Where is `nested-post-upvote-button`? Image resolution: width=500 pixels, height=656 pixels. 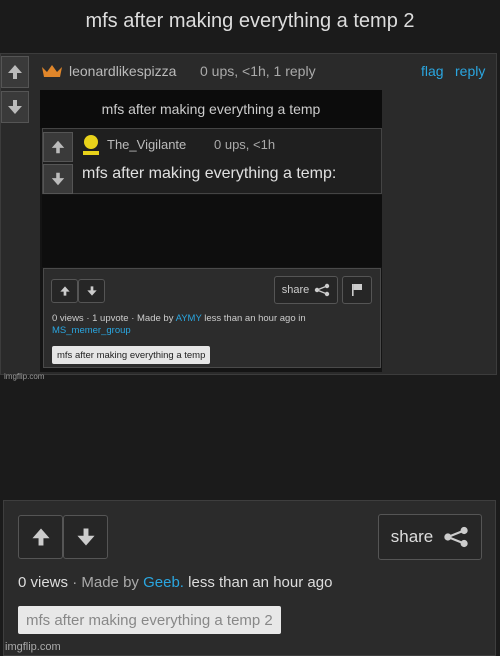
nested-post-upvote-button is located at coordinates (64, 291).